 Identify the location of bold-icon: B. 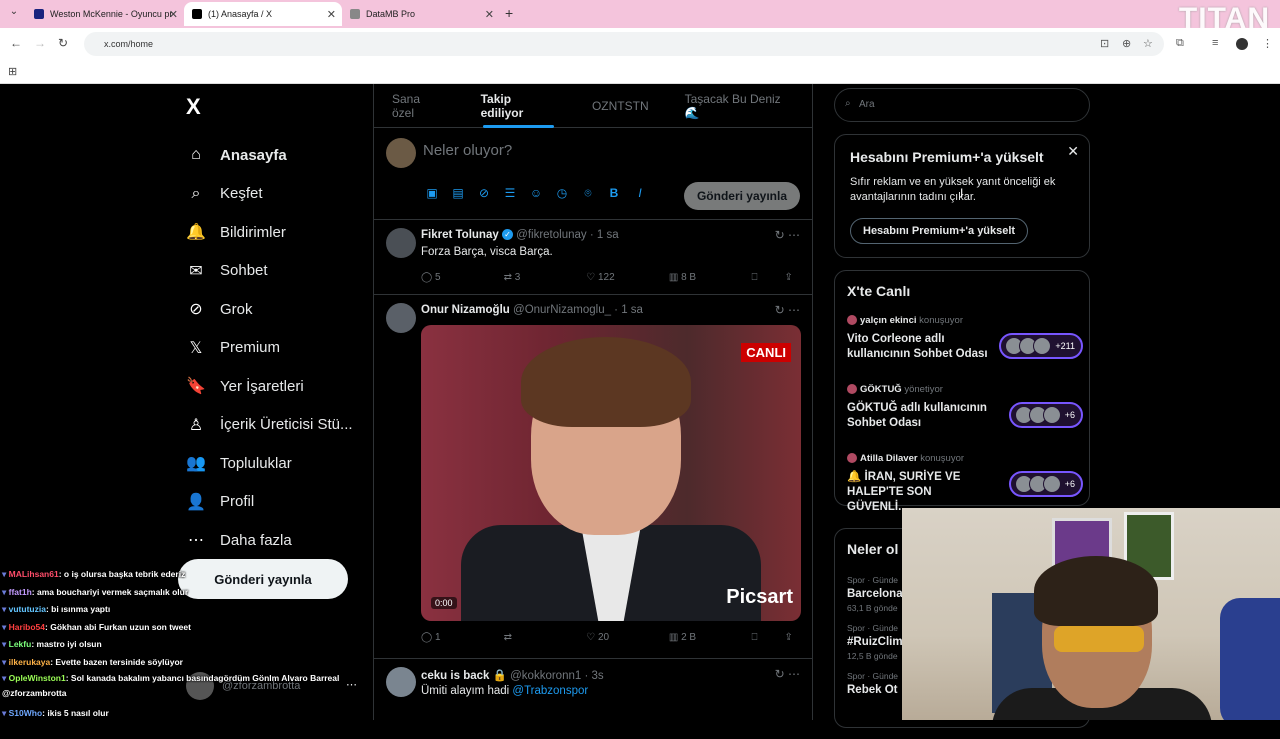
(614, 193).